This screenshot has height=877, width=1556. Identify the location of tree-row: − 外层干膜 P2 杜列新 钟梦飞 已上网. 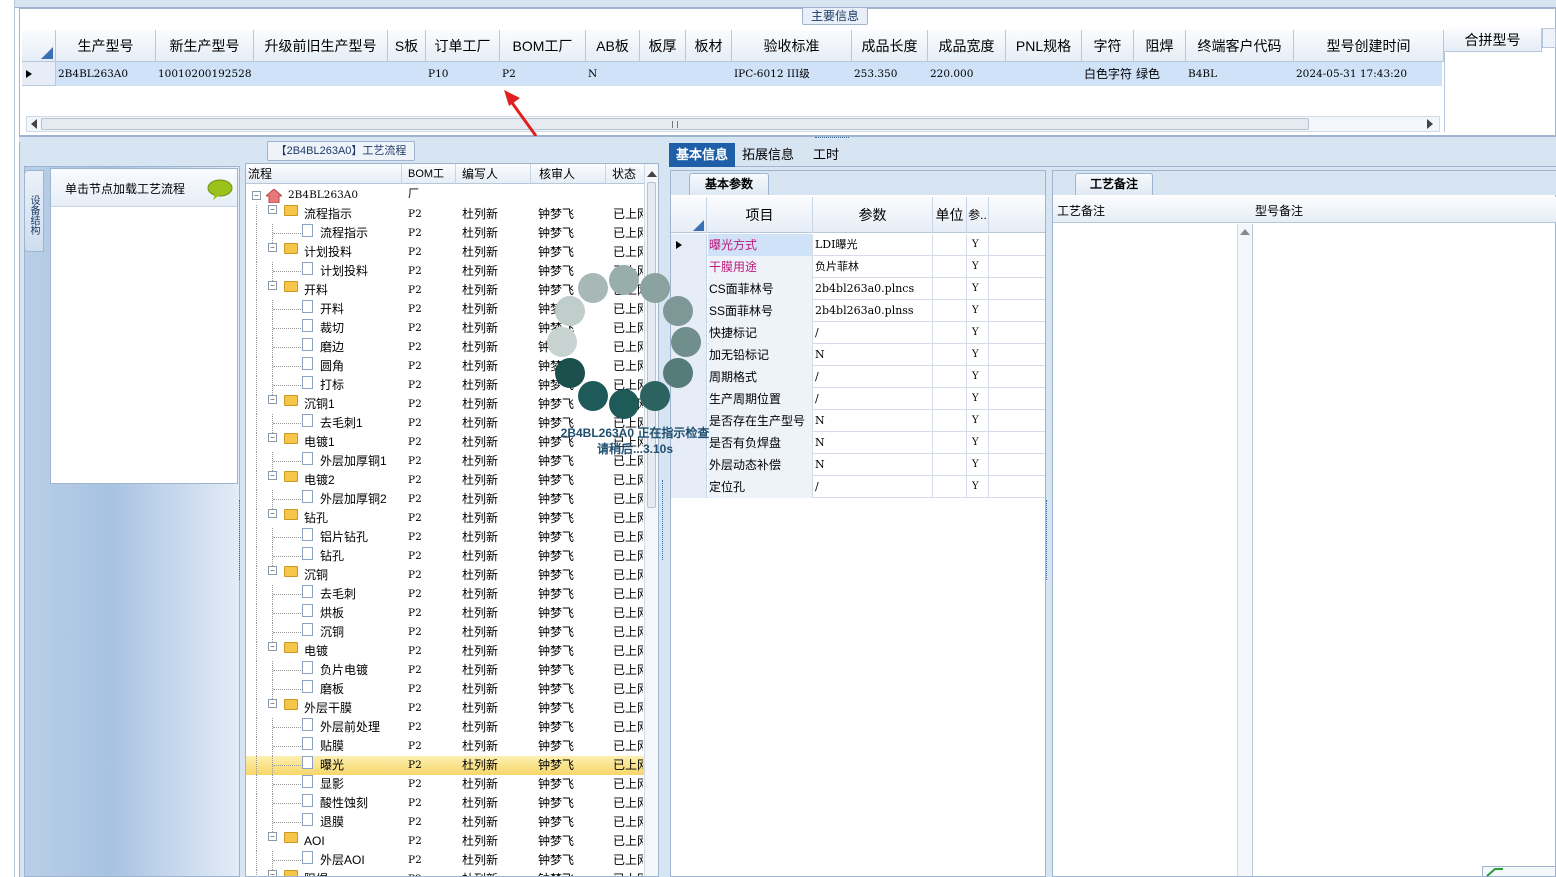
(445, 708).